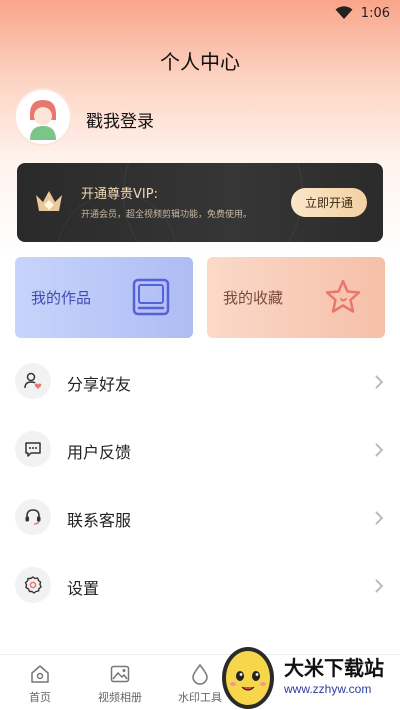  I want to click on login-link: 戳我登录, so click(120, 119).